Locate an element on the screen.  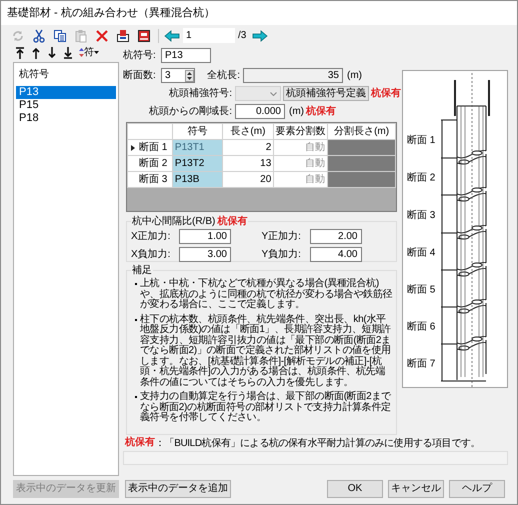
input-field: 2.00 is located at coordinates (336, 236).